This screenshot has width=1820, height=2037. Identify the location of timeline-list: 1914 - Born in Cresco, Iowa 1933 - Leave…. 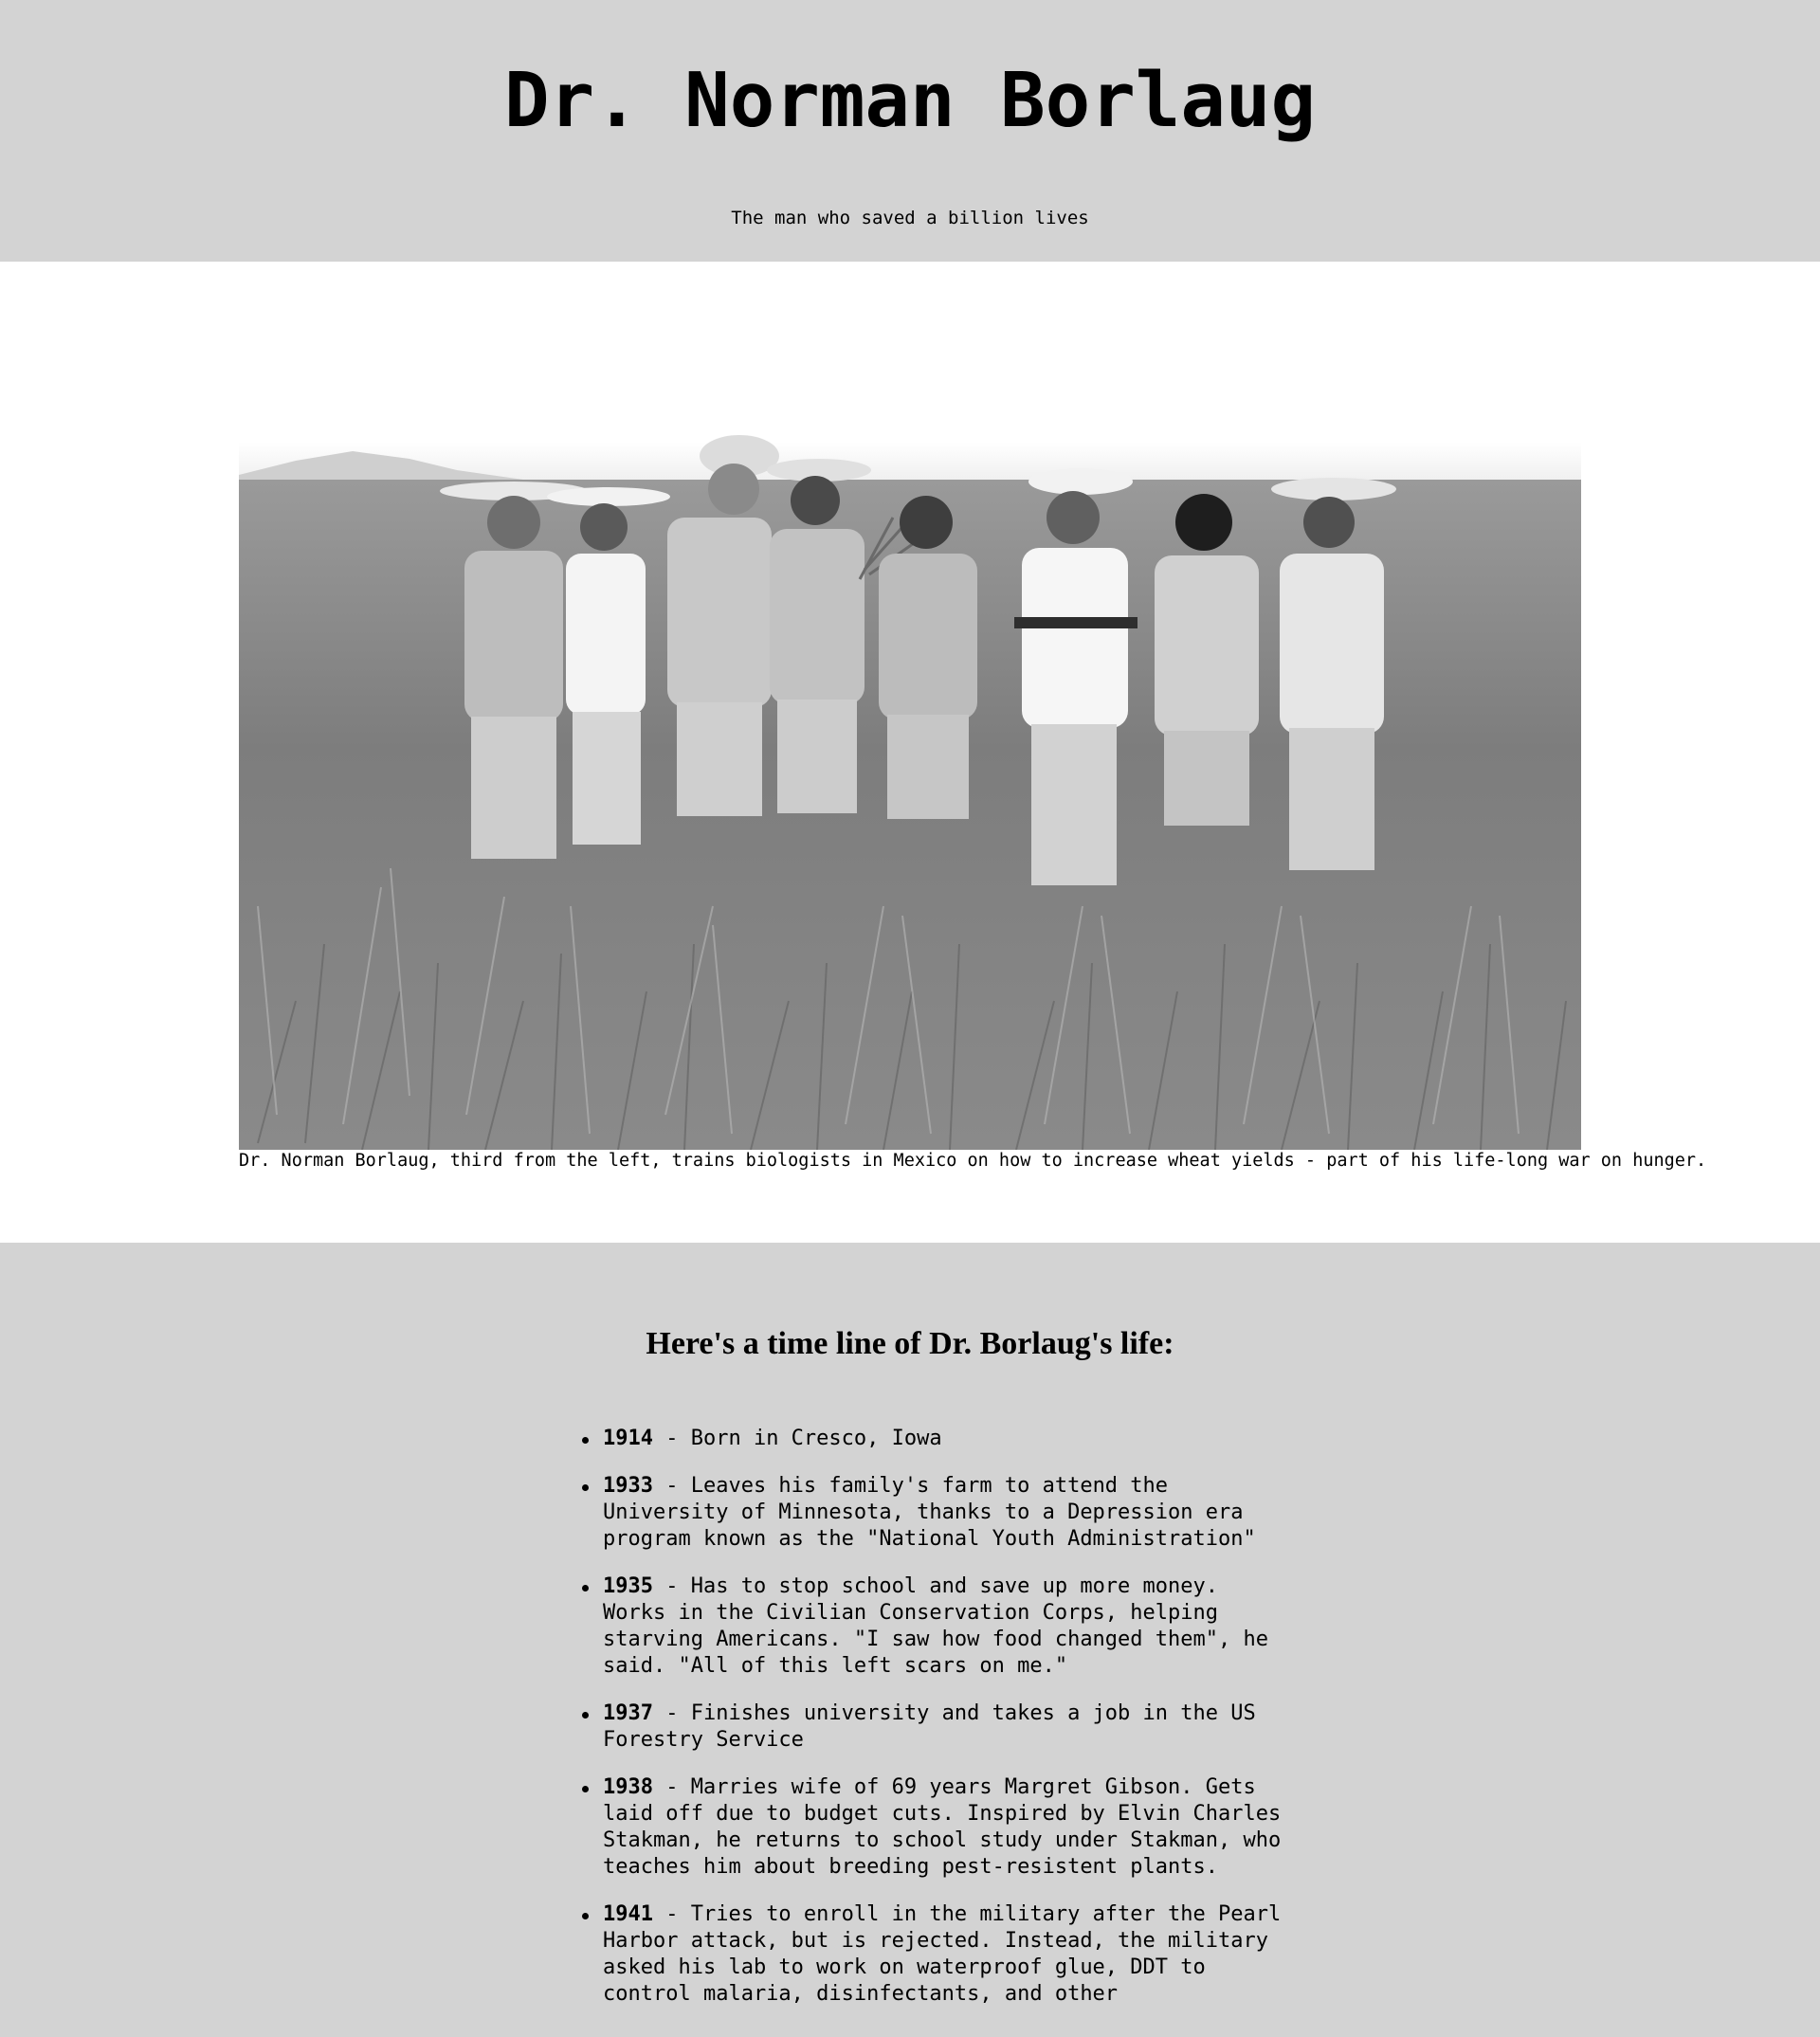
(933, 1727).